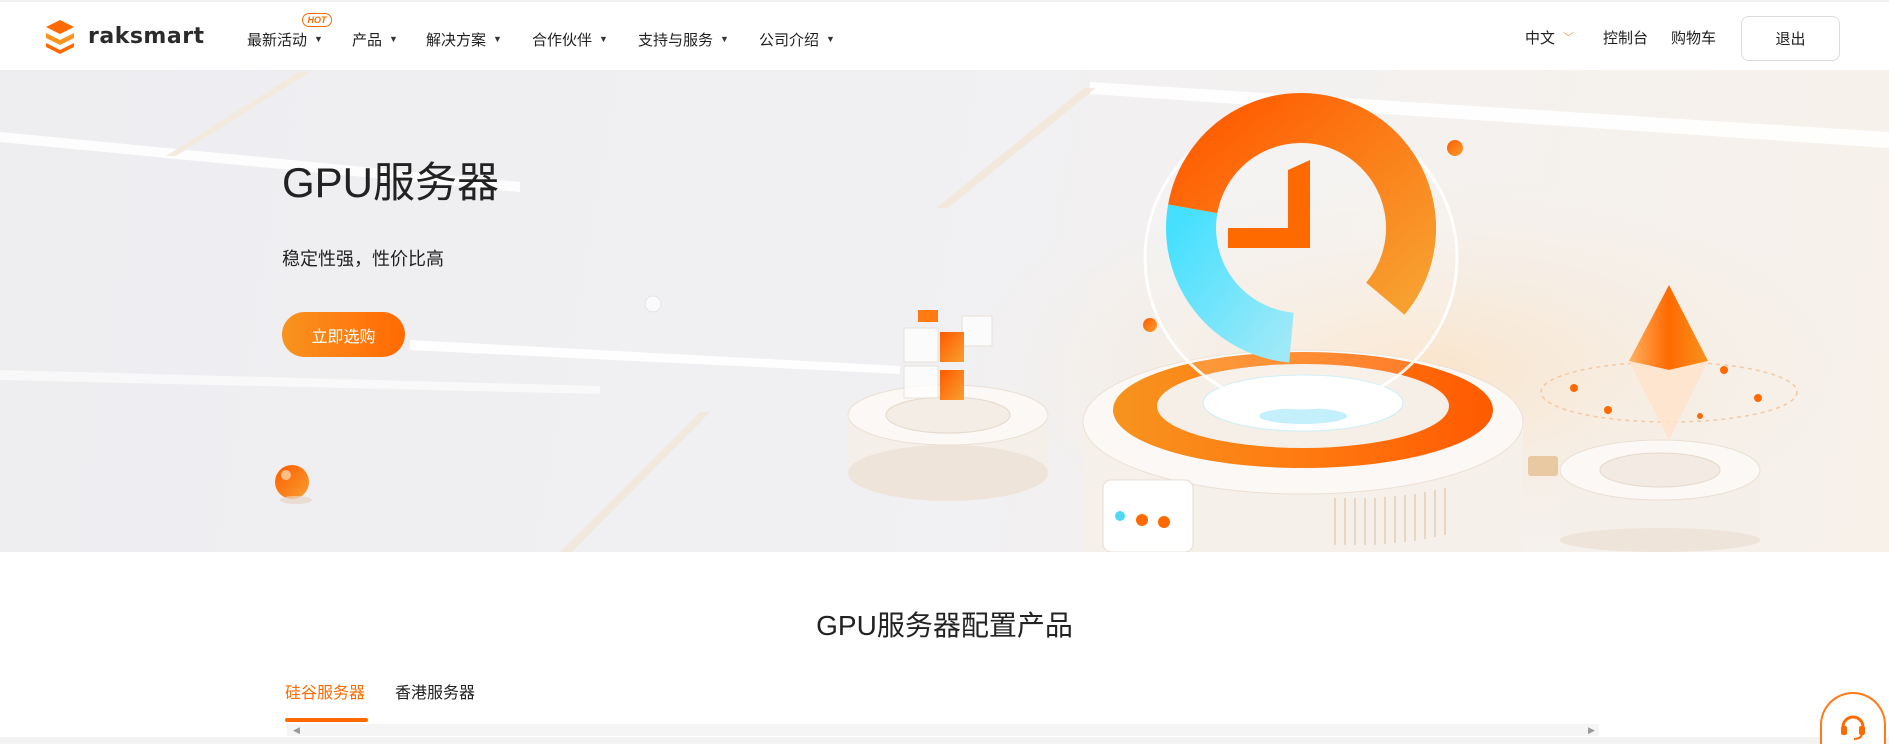 The width and height of the screenshot is (1889, 744). I want to click on nav-item-label: 最新活动, so click(277, 40).